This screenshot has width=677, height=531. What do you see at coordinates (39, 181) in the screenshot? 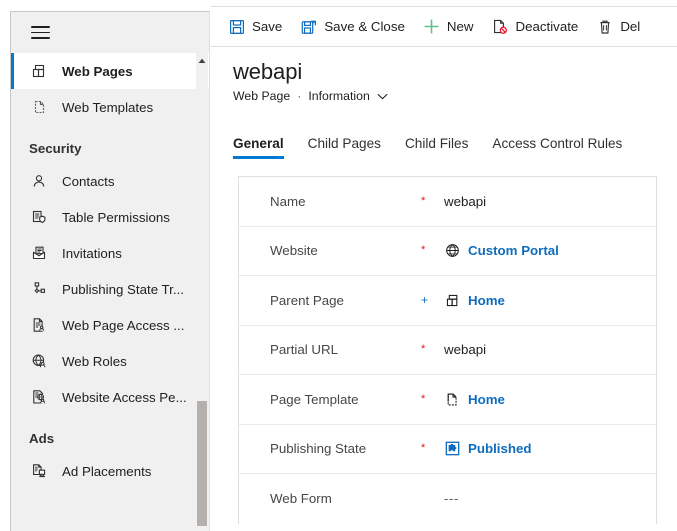
I see `contacts-icon` at bounding box center [39, 181].